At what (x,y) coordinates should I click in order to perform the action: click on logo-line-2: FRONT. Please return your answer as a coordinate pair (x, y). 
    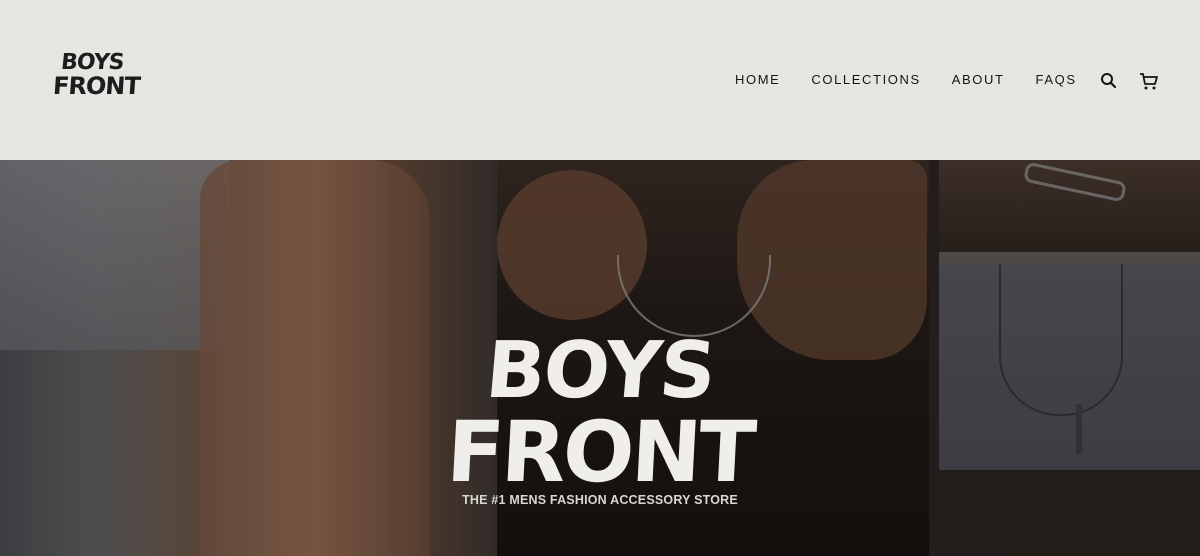
    Looking at the image, I should click on (96, 86).